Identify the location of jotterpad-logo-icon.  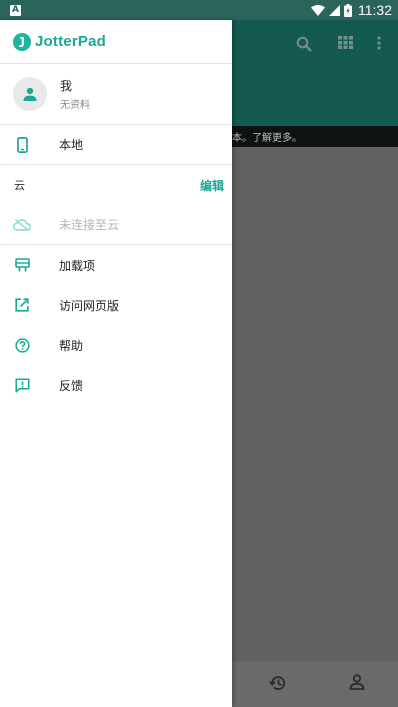
(22, 41).